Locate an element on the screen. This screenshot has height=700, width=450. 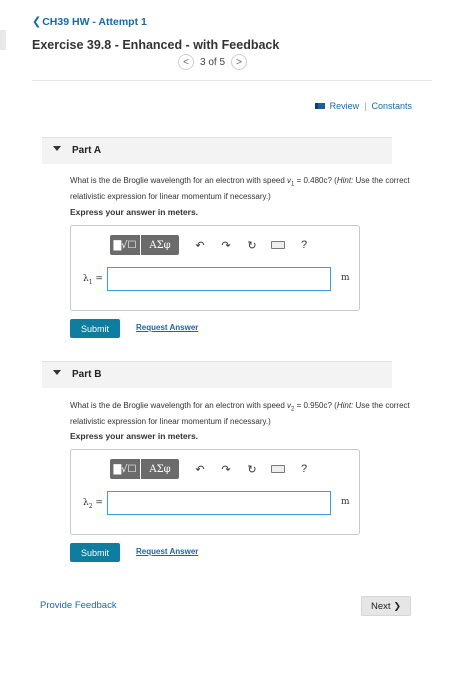
next-button: Next ❯ is located at coordinates (386, 606).